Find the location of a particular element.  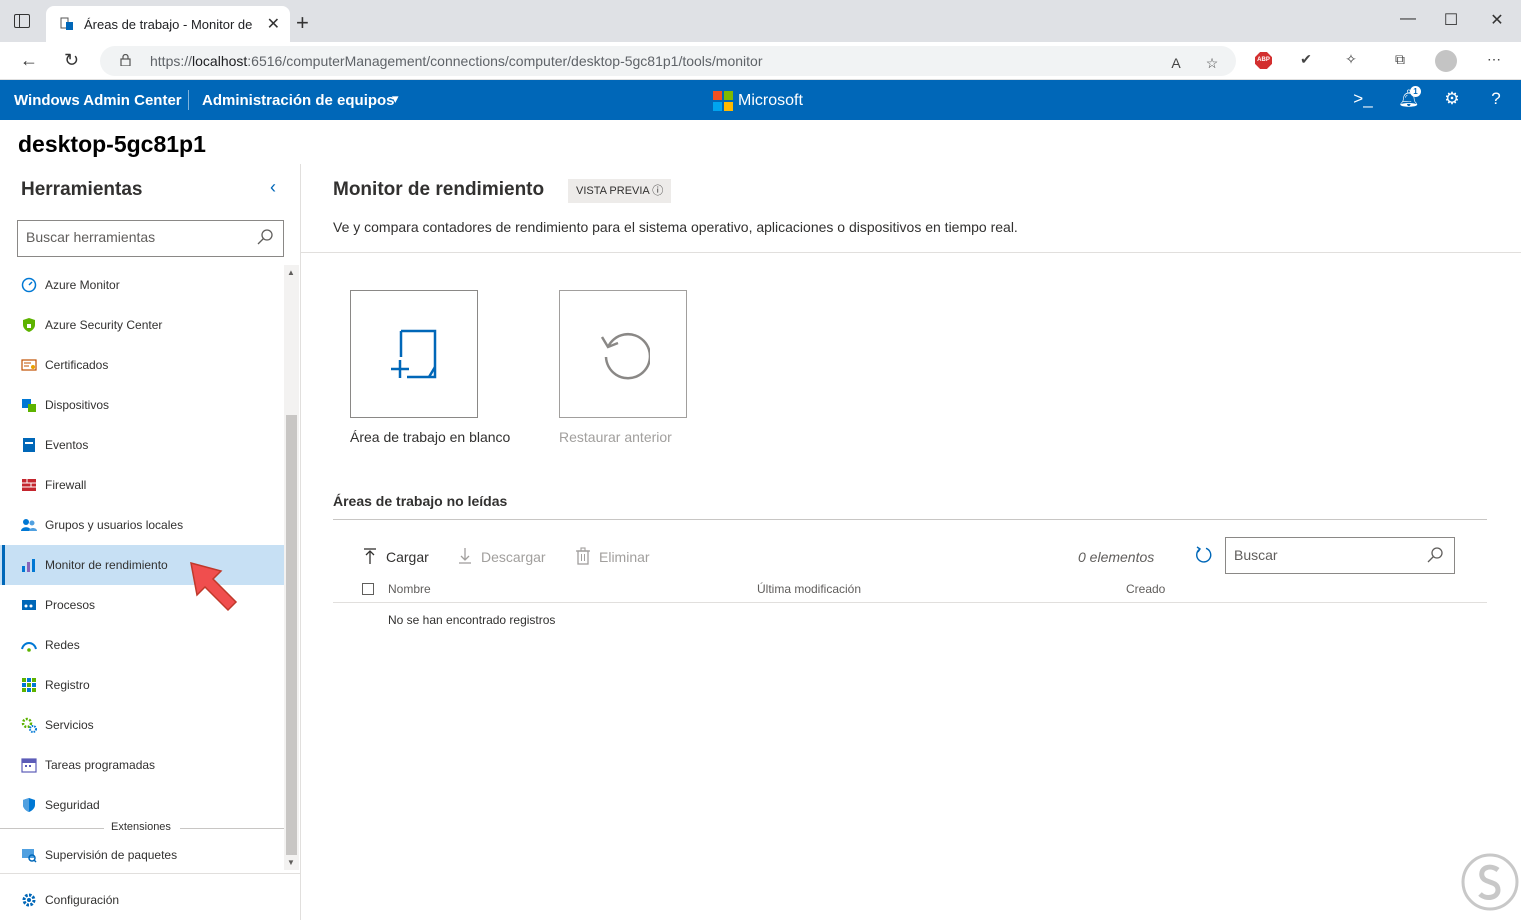

sidebar-item-servicios: Servicios is located at coordinates (142, 725).